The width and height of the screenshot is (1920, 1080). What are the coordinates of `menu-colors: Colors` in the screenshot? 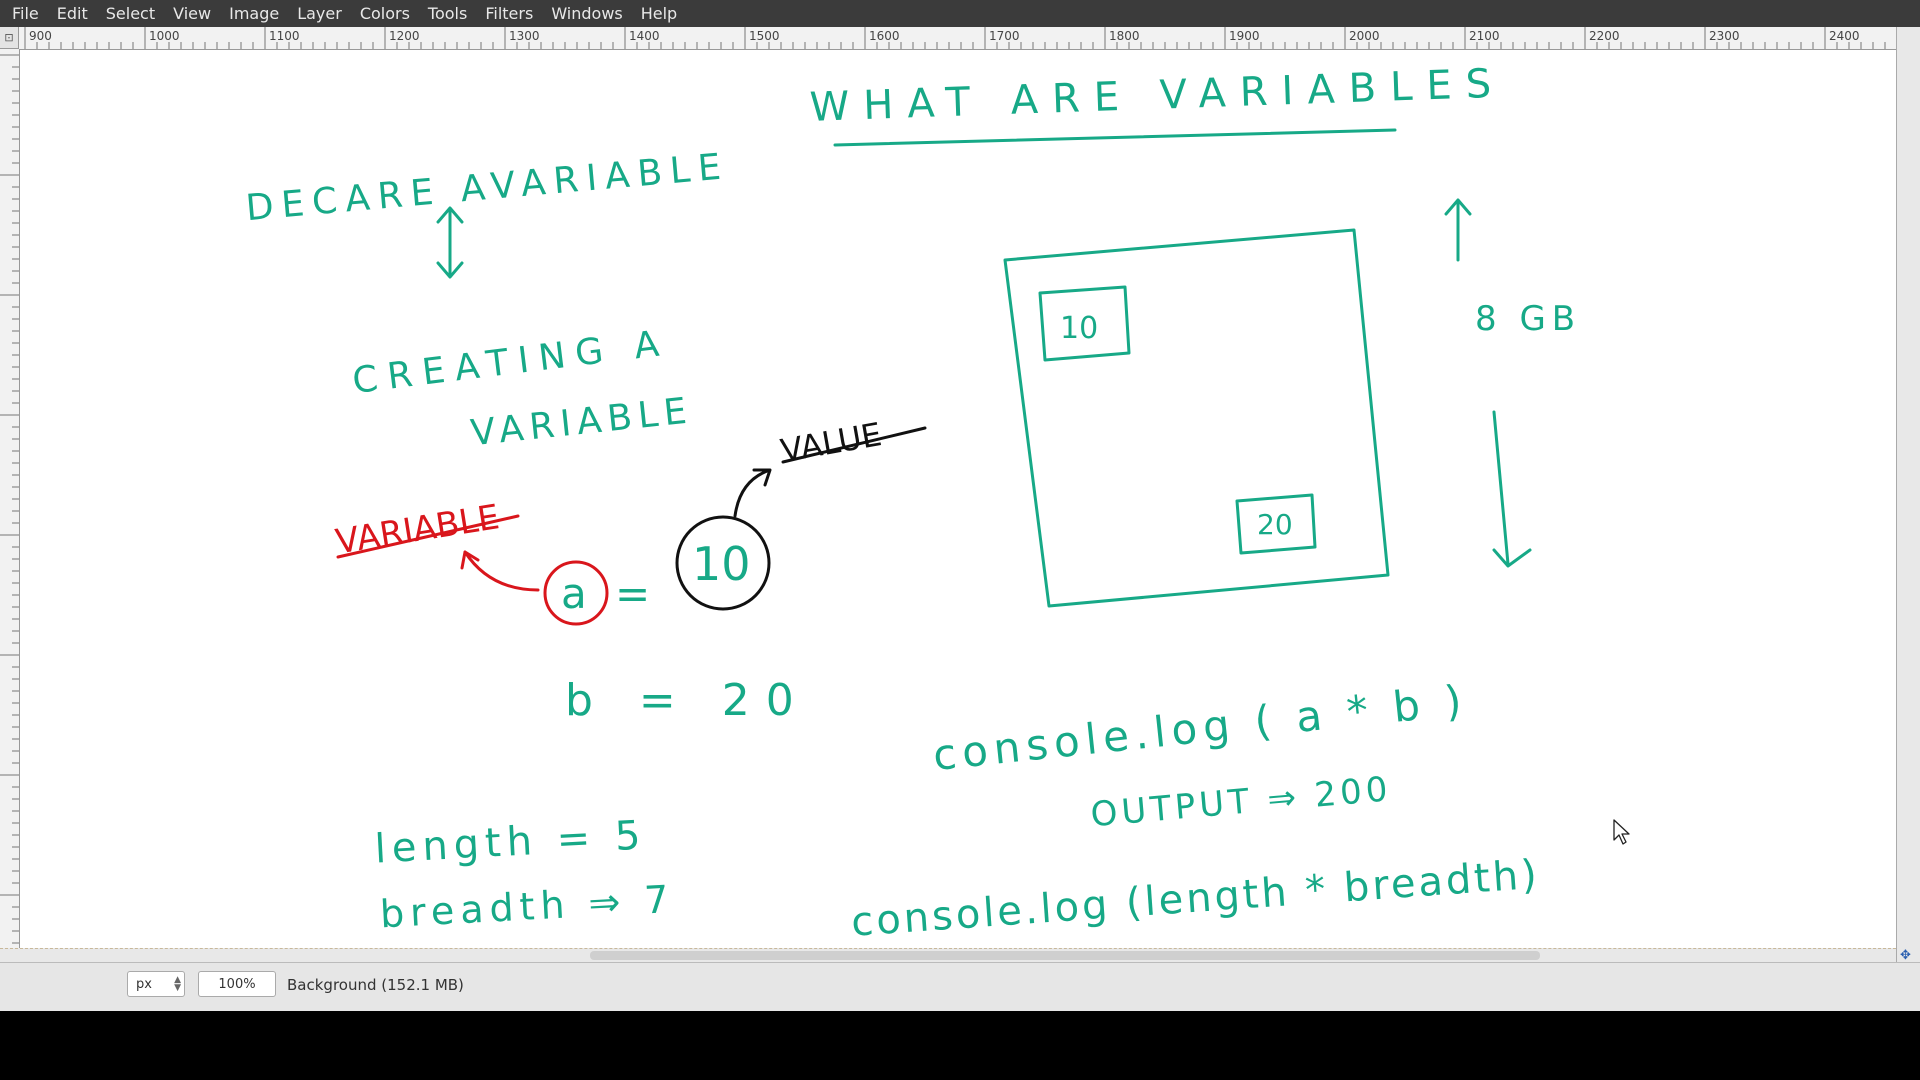 It's located at (388, 13).